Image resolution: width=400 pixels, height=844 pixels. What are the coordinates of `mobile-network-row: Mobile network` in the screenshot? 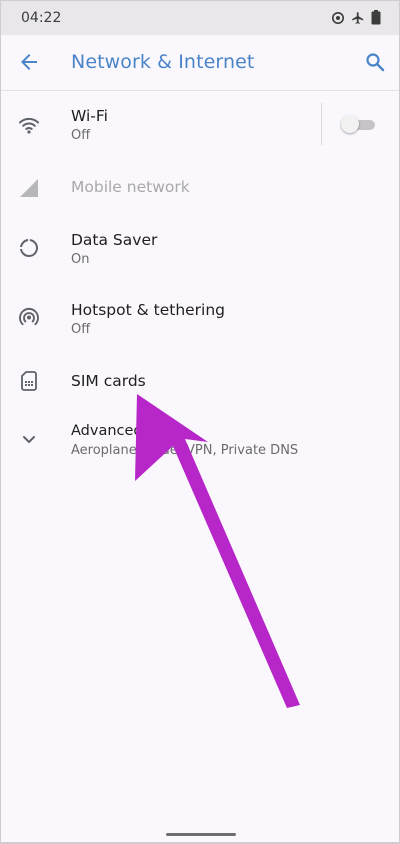 It's located at (200, 187).